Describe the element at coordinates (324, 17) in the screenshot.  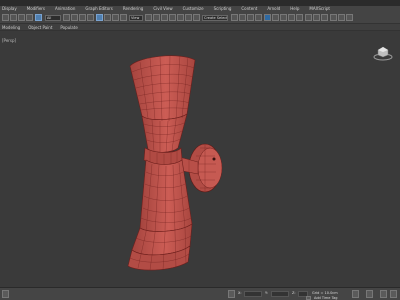
I see `render-iterative-icon` at that location.